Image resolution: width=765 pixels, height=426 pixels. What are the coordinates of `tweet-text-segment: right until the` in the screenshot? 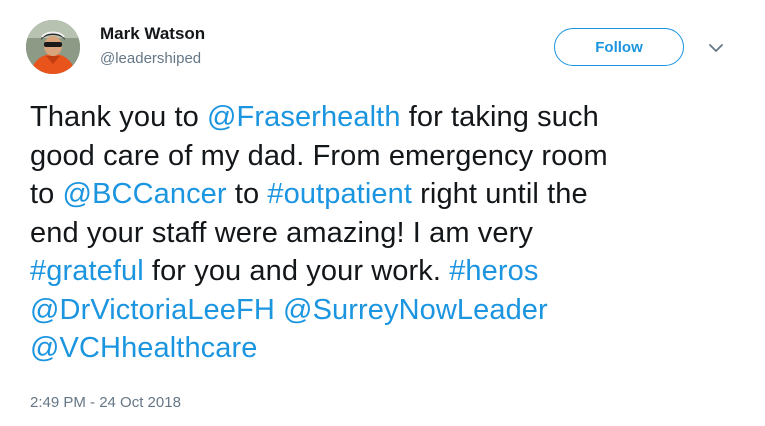 It's located at (500, 194).